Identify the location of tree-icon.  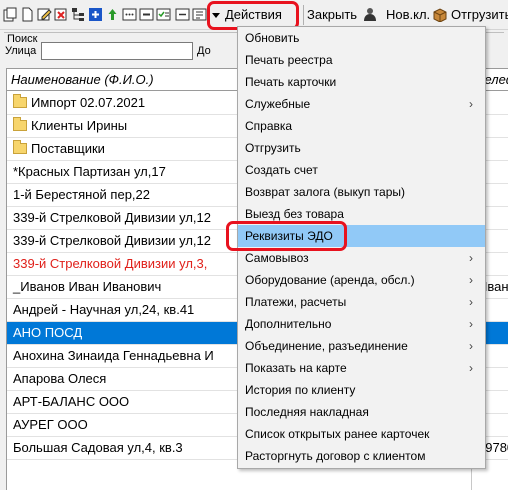
(78, 14).